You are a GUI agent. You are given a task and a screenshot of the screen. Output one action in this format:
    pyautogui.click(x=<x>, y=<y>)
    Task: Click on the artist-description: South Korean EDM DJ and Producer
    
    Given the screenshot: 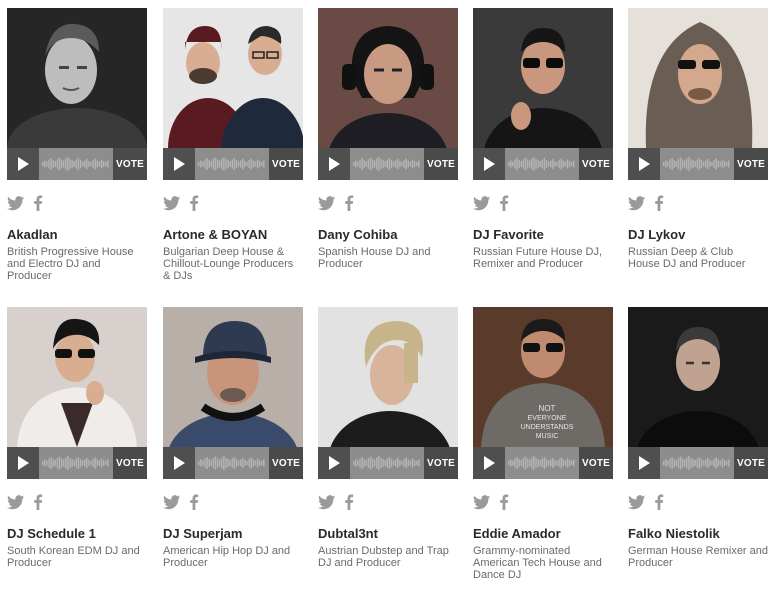 What is the action you would take?
    pyautogui.click(x=73, y=557)
    